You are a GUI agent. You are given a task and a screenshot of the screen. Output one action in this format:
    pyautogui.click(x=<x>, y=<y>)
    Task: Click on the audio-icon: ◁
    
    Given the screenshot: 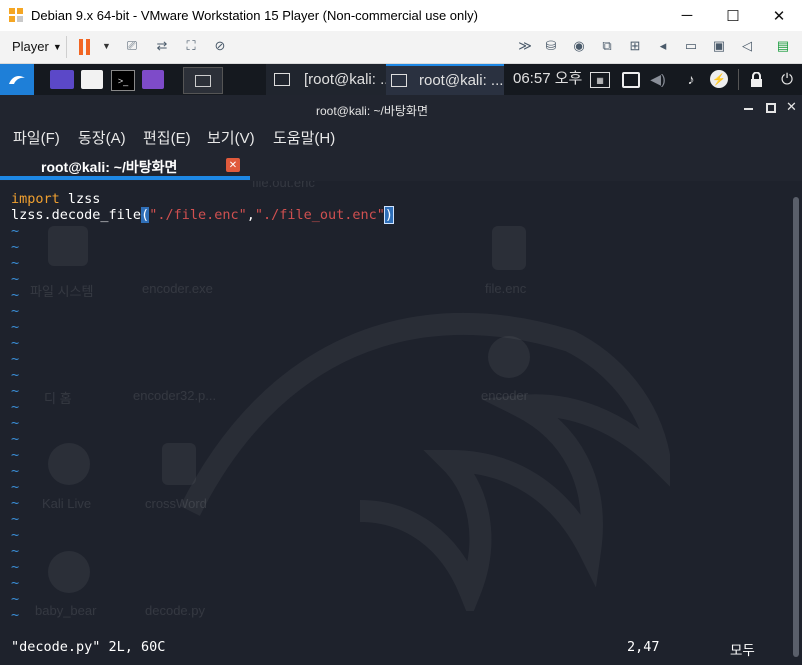 What is the action you would take?
    pyautogui.click(x=747, y=46)
    